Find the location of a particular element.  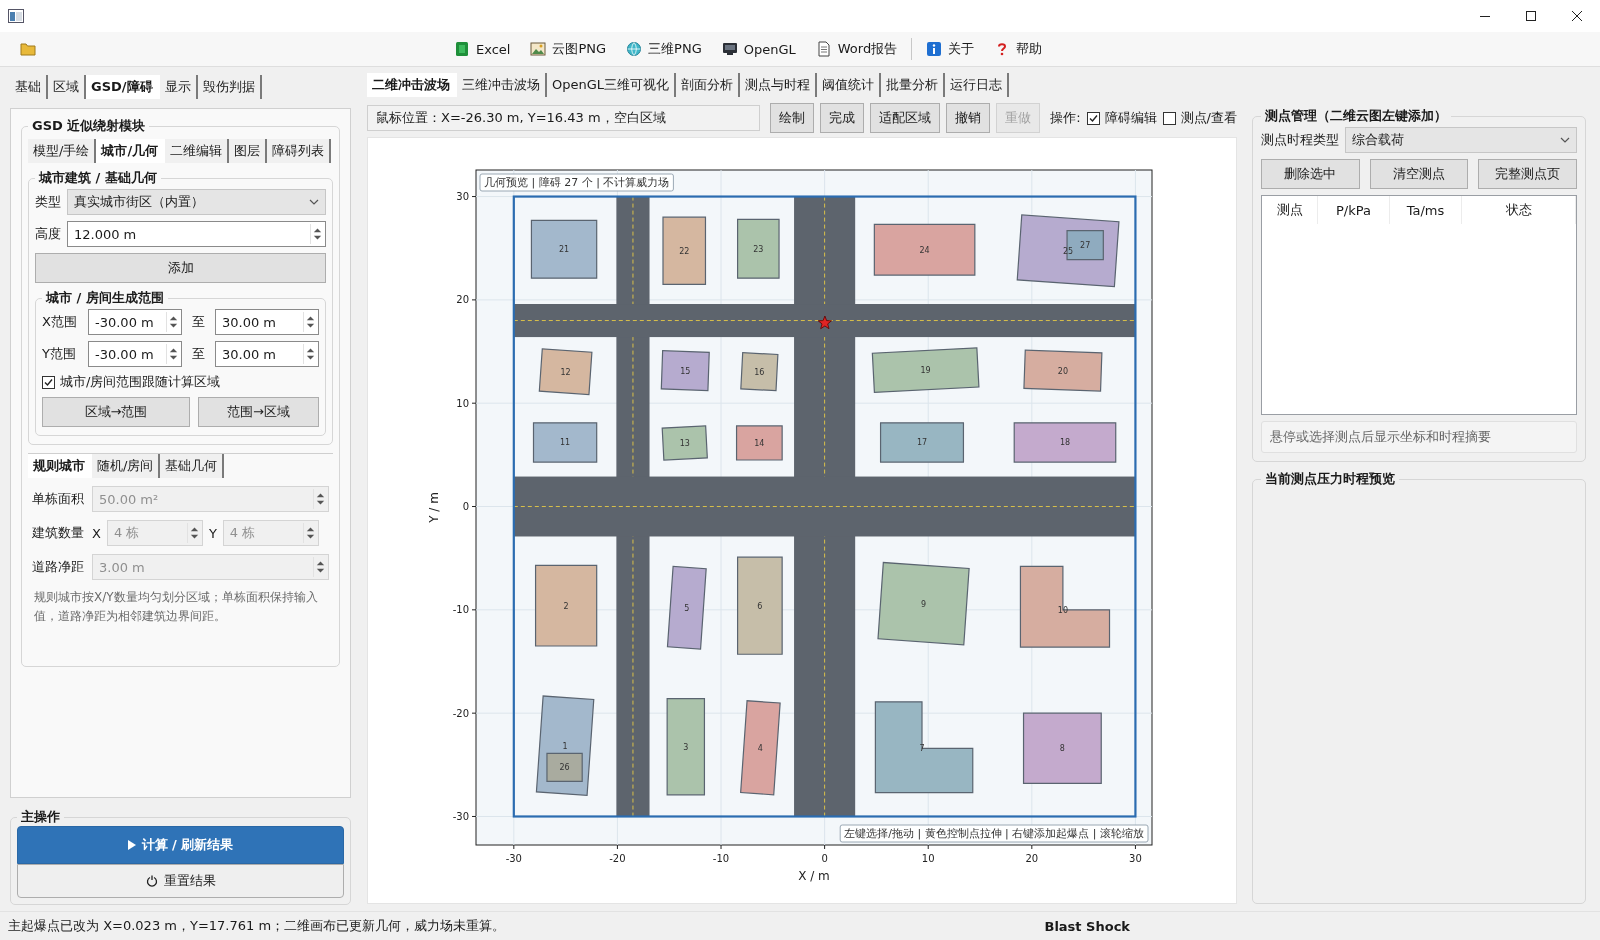

tab: 模型/手绘 is located at coordinates (62, 151).